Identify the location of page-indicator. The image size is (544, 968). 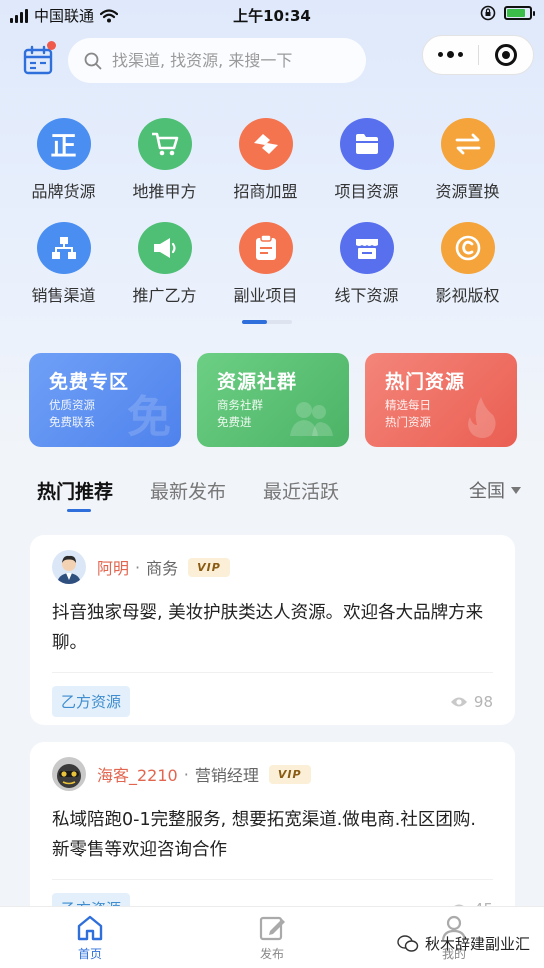
(267, 322).